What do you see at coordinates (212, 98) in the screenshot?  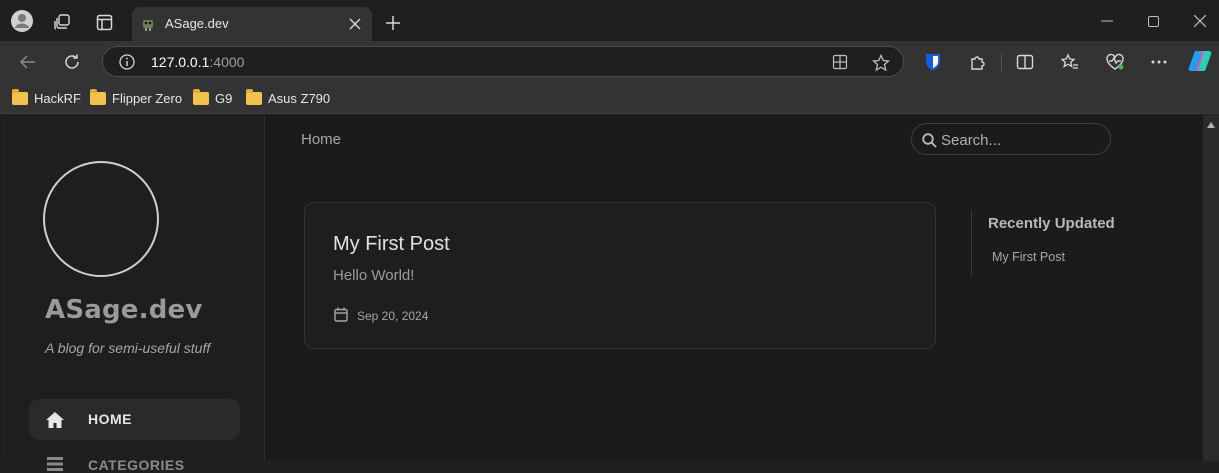 I see `bookmark-g9: G9` at bounding box center [212, 98].